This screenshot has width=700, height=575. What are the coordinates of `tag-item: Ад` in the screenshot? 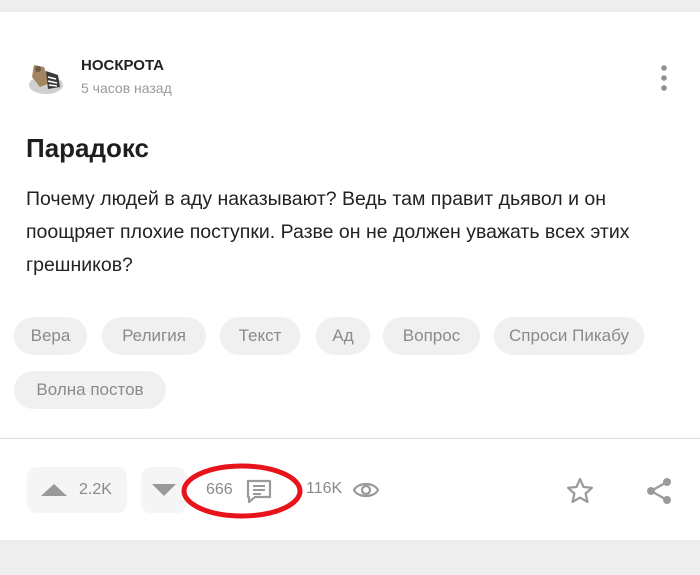 It's located at (343, 336).